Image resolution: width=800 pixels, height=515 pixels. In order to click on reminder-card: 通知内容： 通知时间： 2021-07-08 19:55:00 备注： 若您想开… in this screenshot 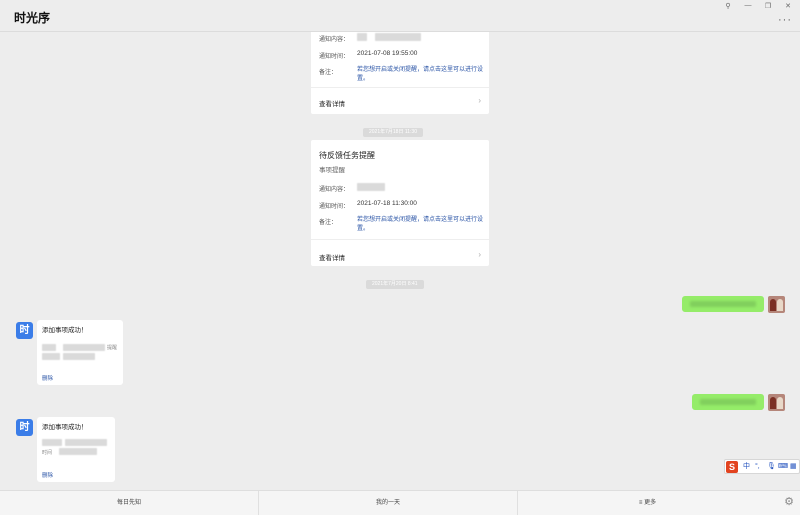, I will do `click(400, 73)`.